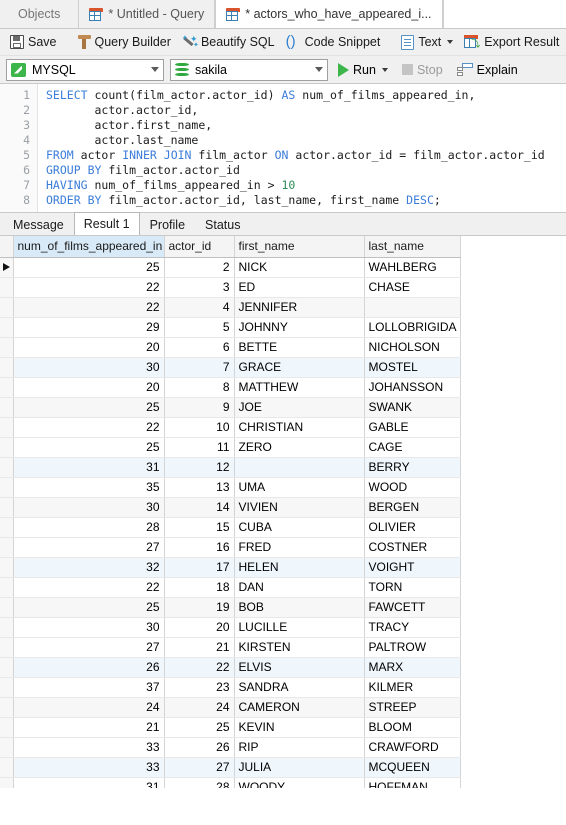  What do you see at coordinates (89, 487) in the screenshot?
I see `table-cell: 35` at bounding box center [89, 487].